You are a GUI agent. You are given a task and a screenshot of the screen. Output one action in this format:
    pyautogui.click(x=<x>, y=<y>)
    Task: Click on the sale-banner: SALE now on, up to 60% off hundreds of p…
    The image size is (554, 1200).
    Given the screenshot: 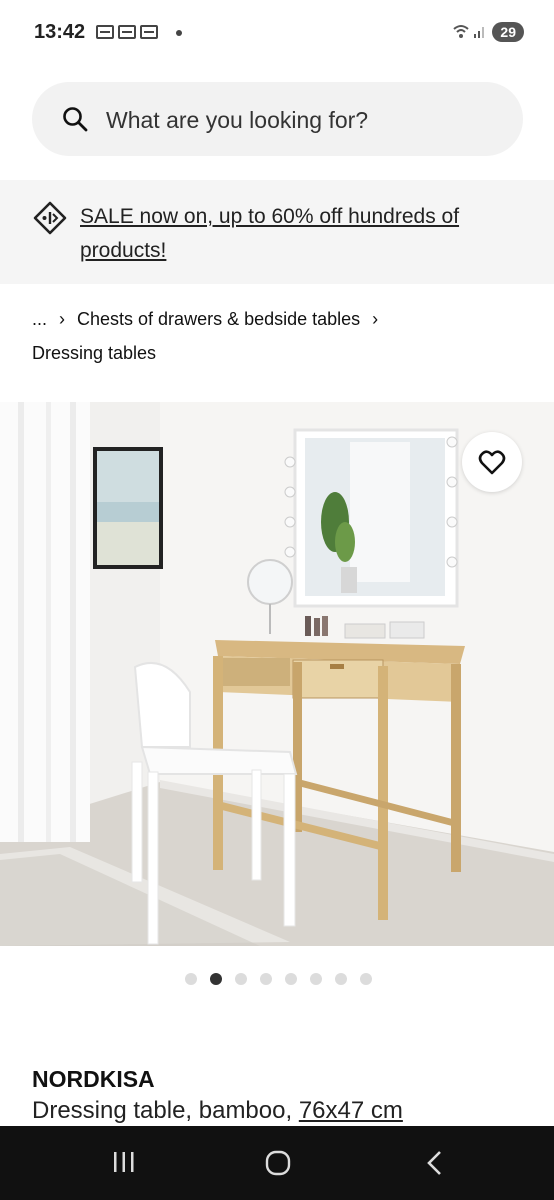 What is the action you would take?
    pyautogui.click(x=277, y=232)
    